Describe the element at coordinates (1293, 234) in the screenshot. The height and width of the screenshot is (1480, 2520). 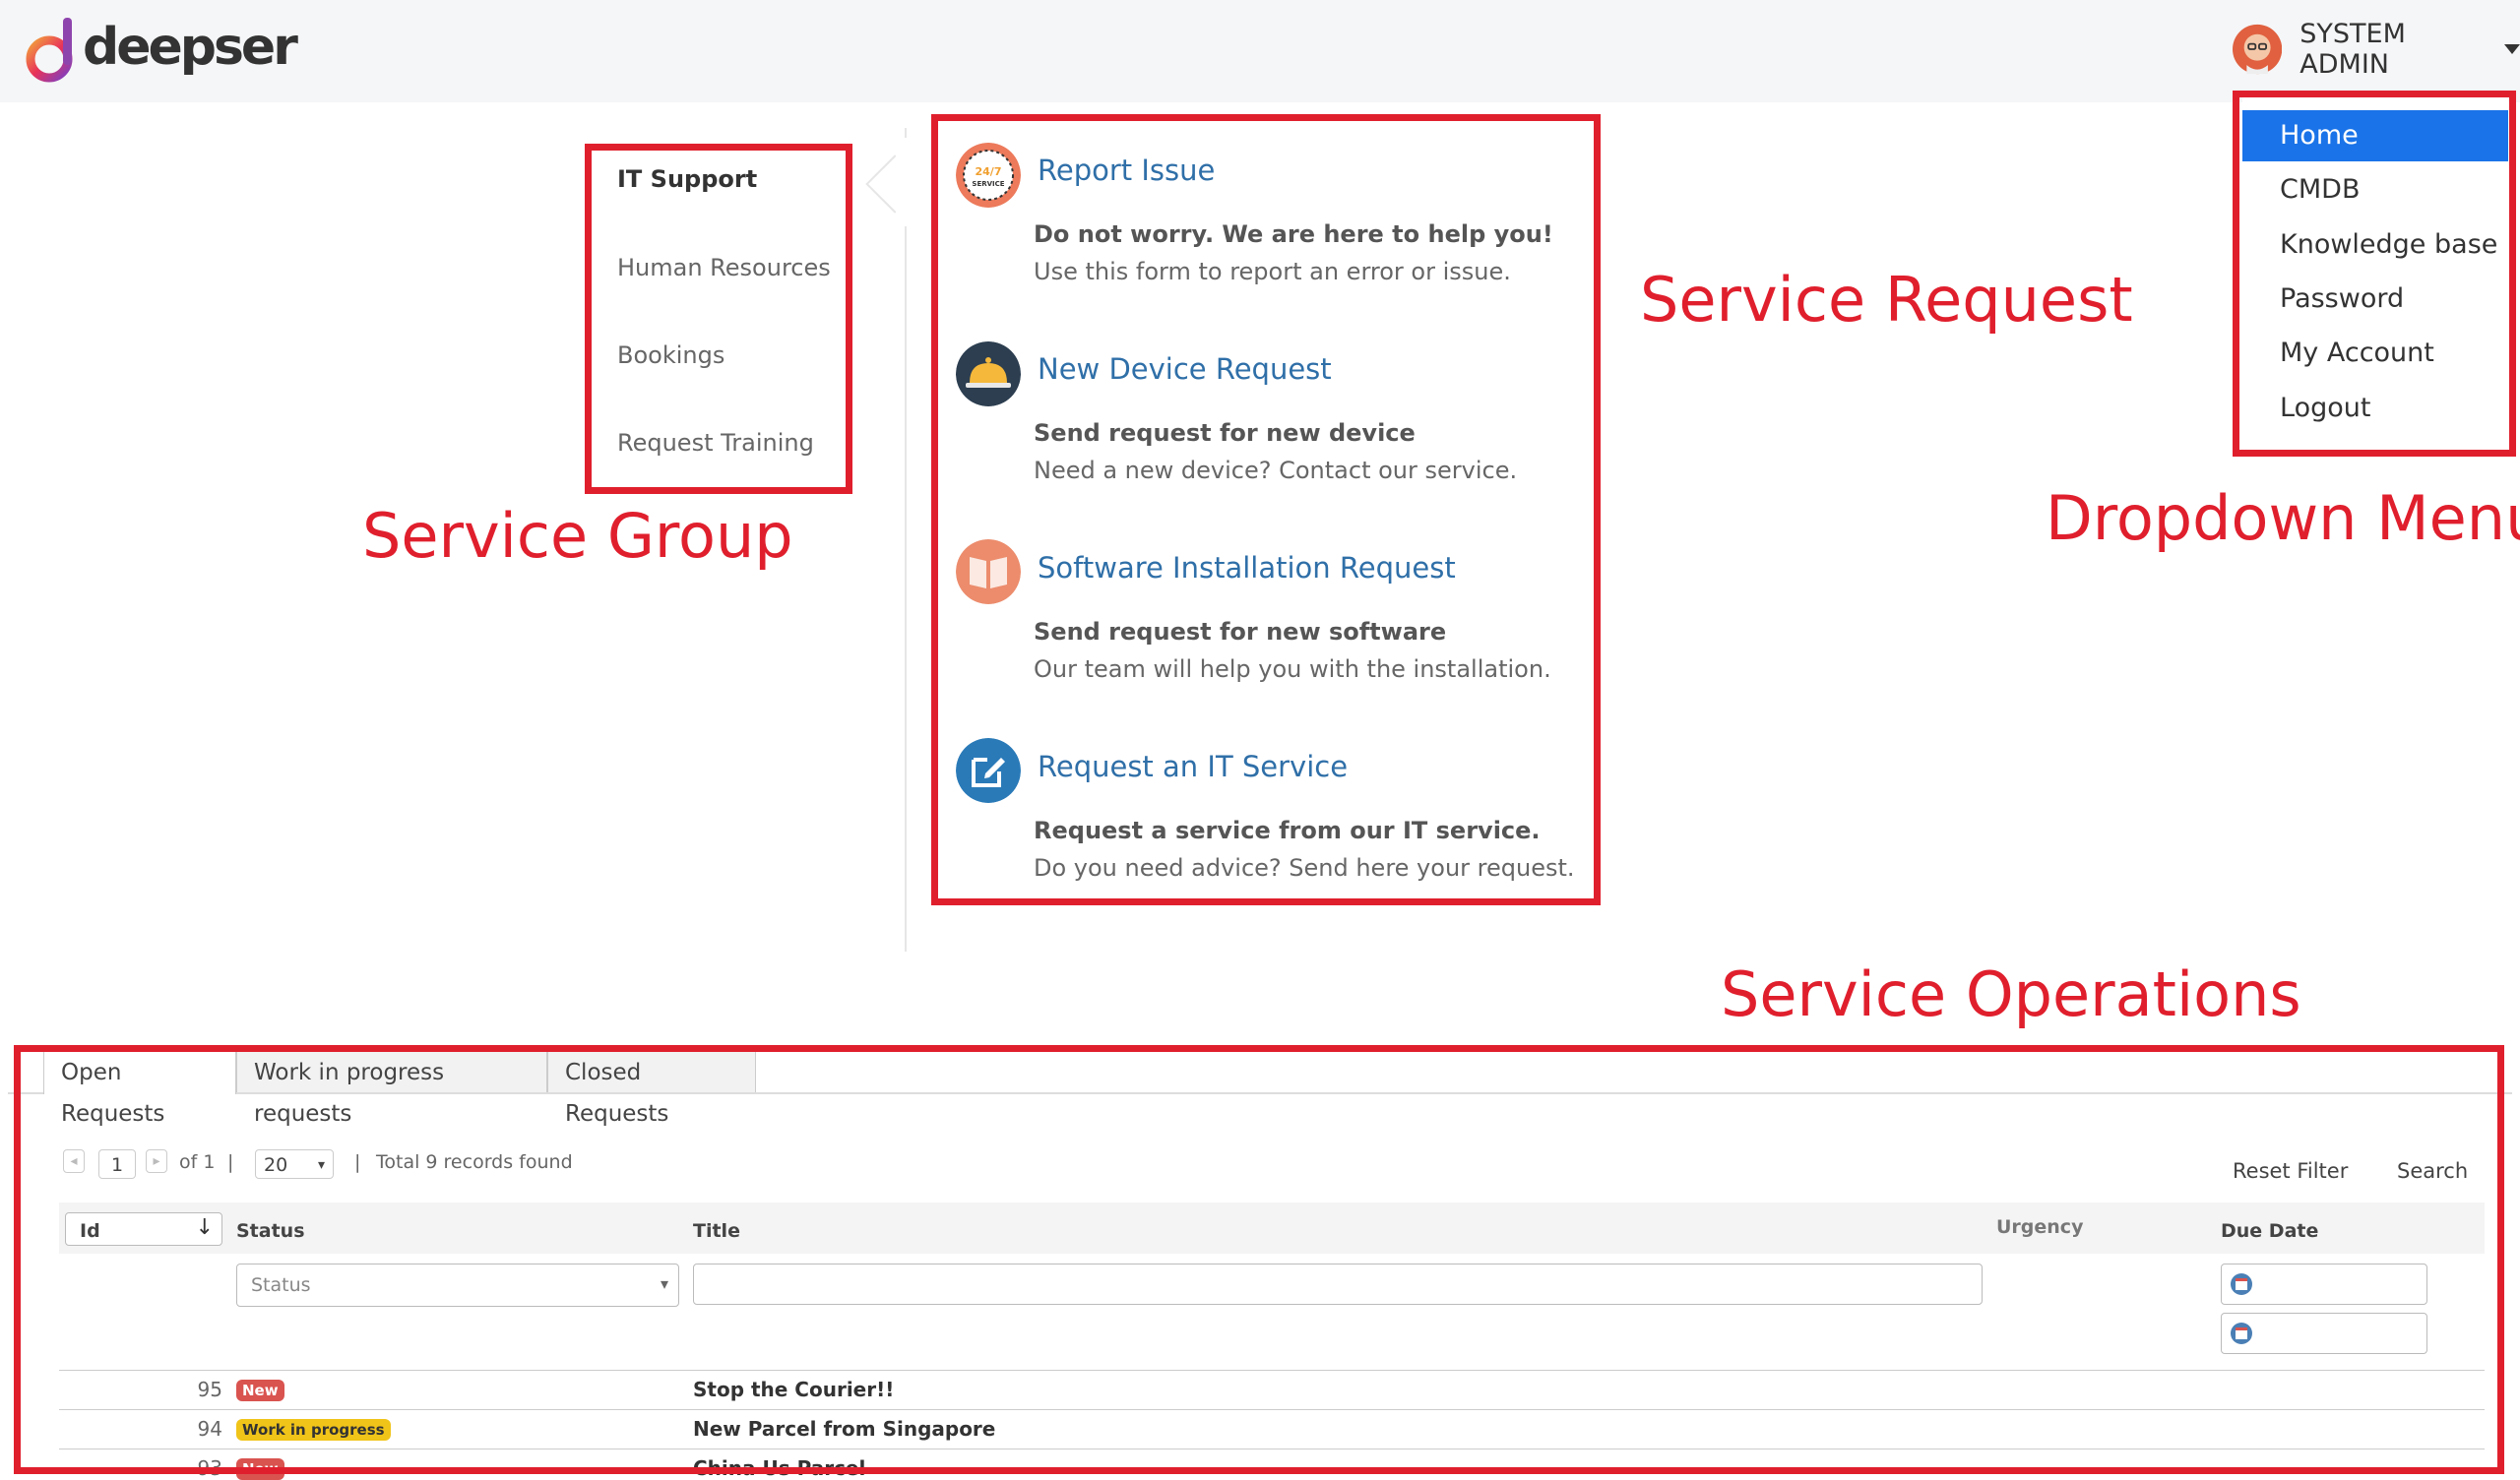
I see `report-issue-subtitle: Do not worry. We are here to help you!` at that location.